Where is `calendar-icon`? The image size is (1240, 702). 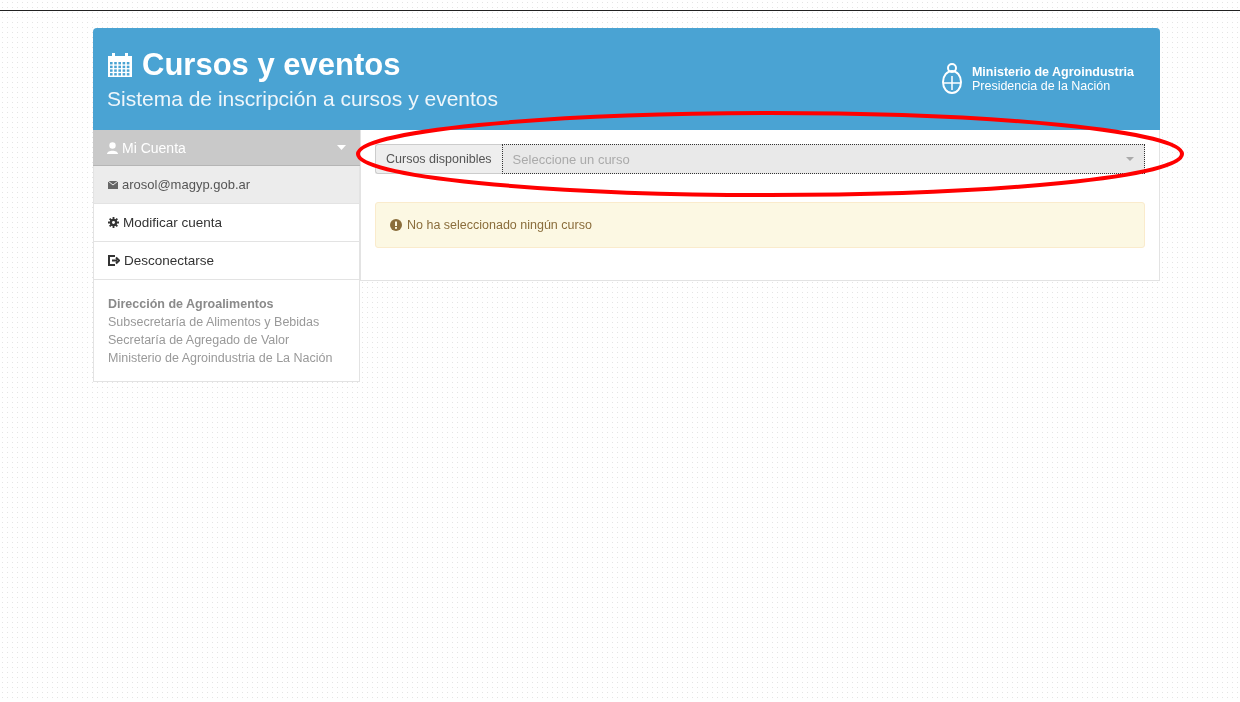
calendar-icon is located at coordinates (120, 65).